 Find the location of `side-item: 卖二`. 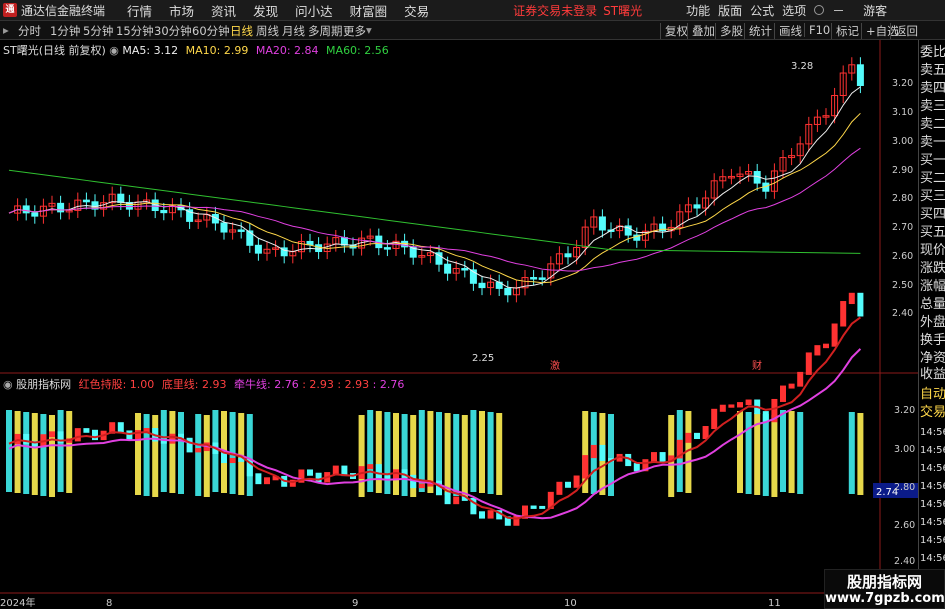

side-item: 卖二 is located at coordinates (932, 125).